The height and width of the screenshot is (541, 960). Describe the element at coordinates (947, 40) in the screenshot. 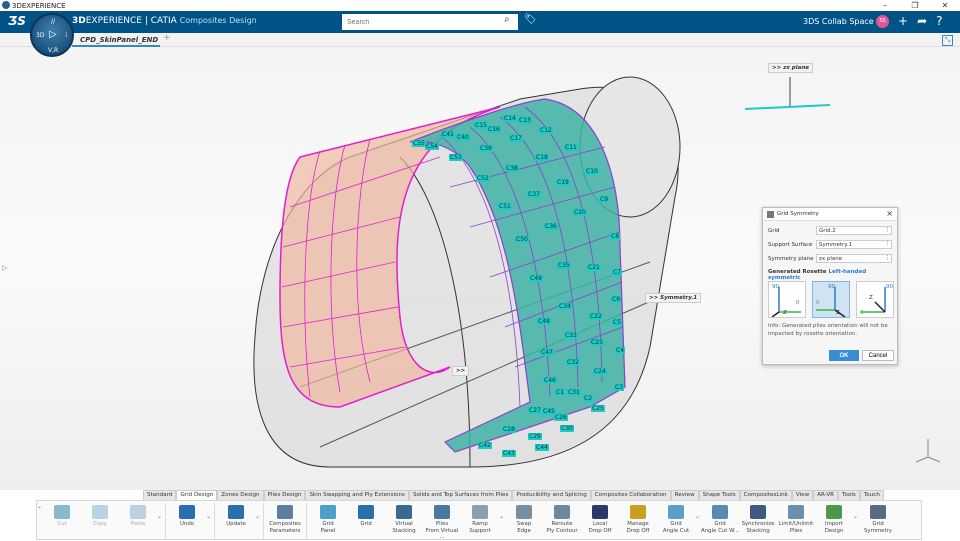

I see `fullscreen-icon: ⤡` at that location.